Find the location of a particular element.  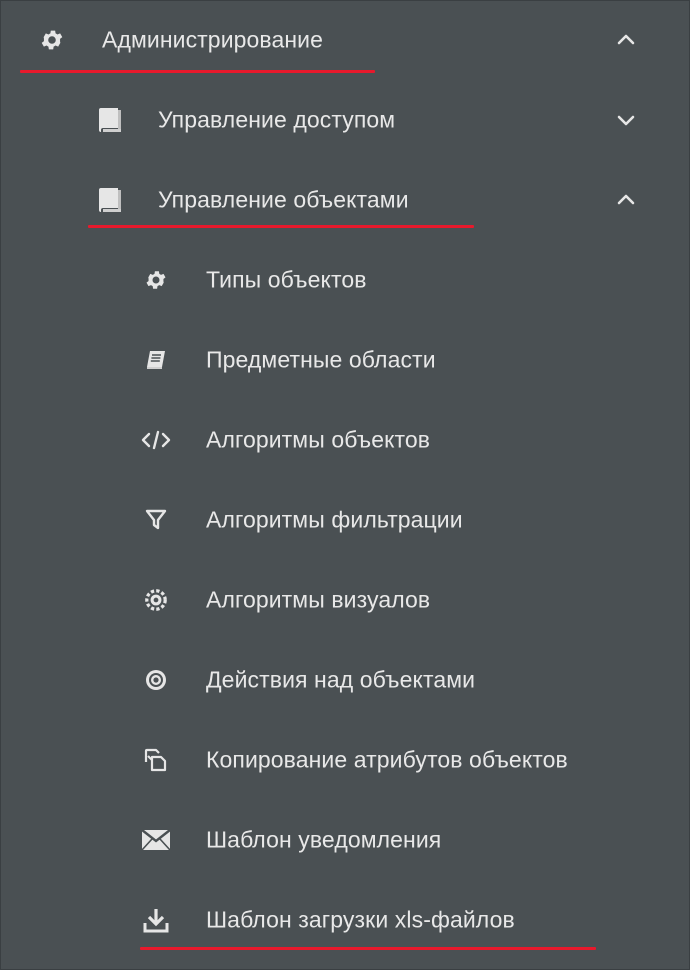

menu-item-label: Шаблон загрузки xls-файлов is located at coordinates (360, 919).